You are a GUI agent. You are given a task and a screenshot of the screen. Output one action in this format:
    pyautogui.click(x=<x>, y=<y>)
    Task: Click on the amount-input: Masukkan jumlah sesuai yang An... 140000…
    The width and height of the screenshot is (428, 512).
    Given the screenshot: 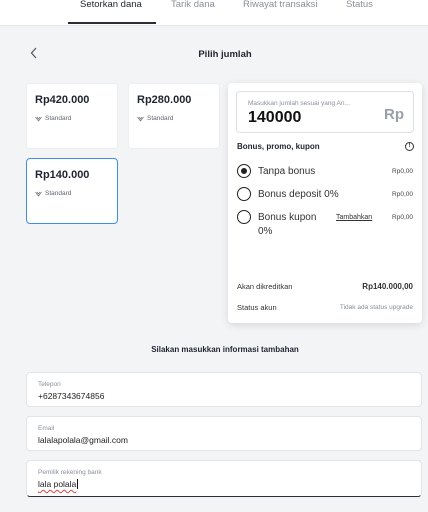 What is the action you would take?
    pyautogui.click(x=325, y=112)
    